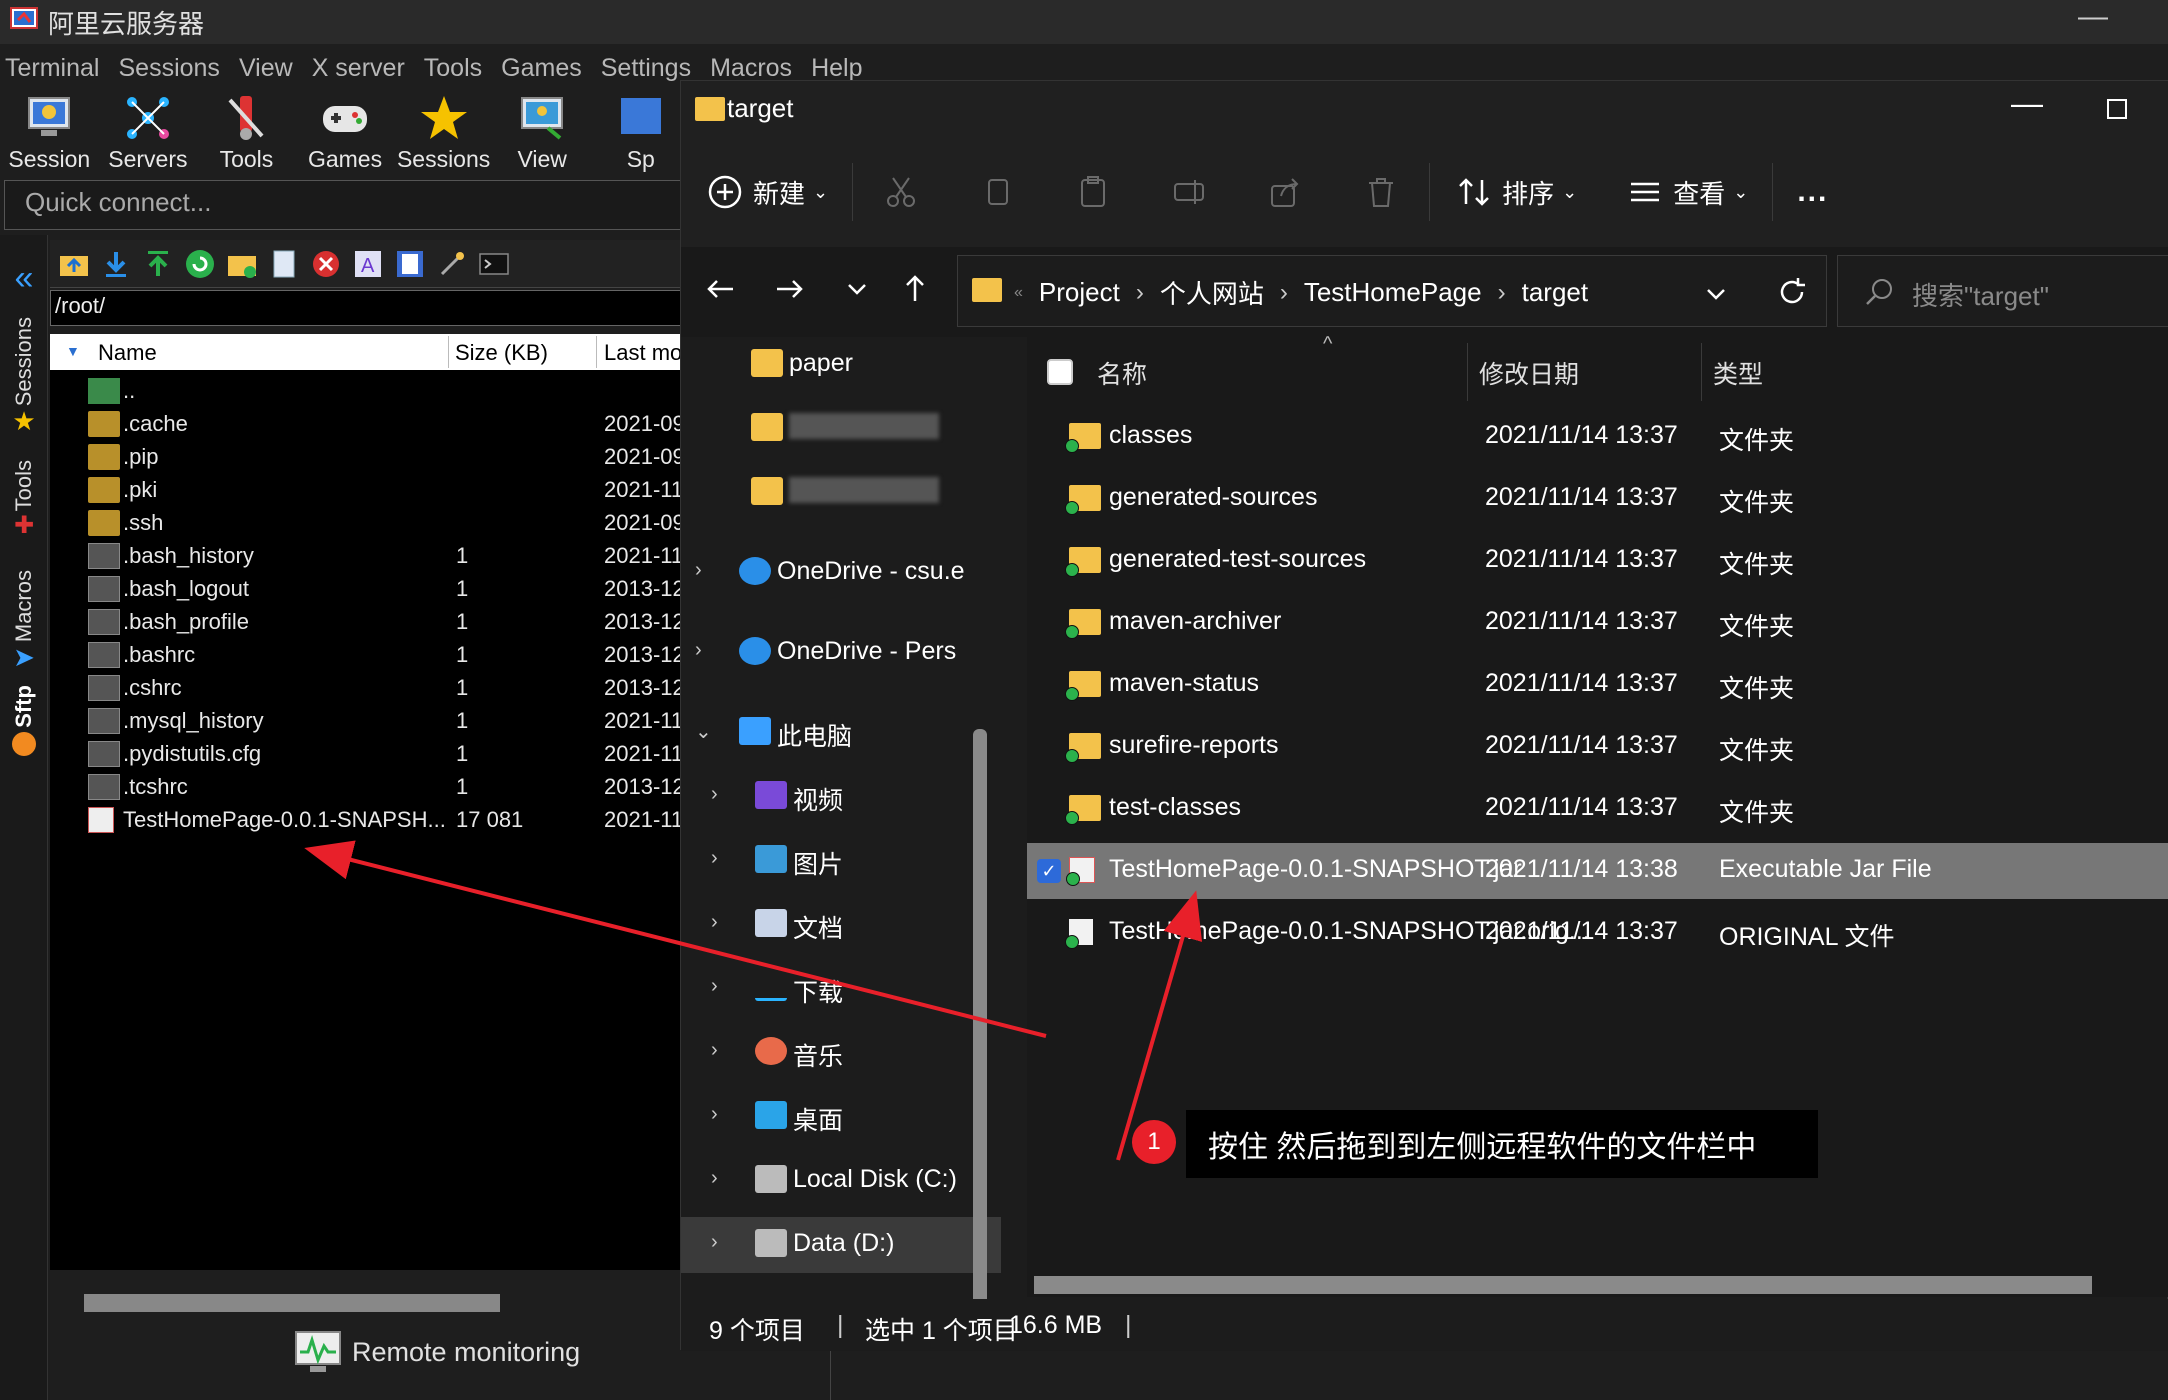 The image size is (2168, 1400). Describe the element at coordinates (443, 133) in the screenshot. I see `toolbar-sessions-button: Sessions` at that location.